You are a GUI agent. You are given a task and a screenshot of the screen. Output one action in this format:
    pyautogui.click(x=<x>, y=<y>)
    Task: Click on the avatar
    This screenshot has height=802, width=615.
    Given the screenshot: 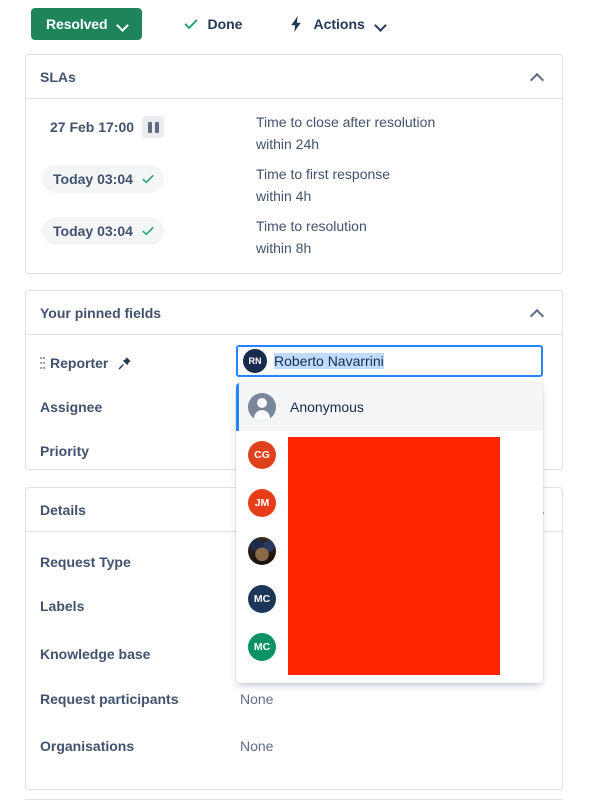 What is the action you would take?
    pyautogui.click(x=262, y=551)
    